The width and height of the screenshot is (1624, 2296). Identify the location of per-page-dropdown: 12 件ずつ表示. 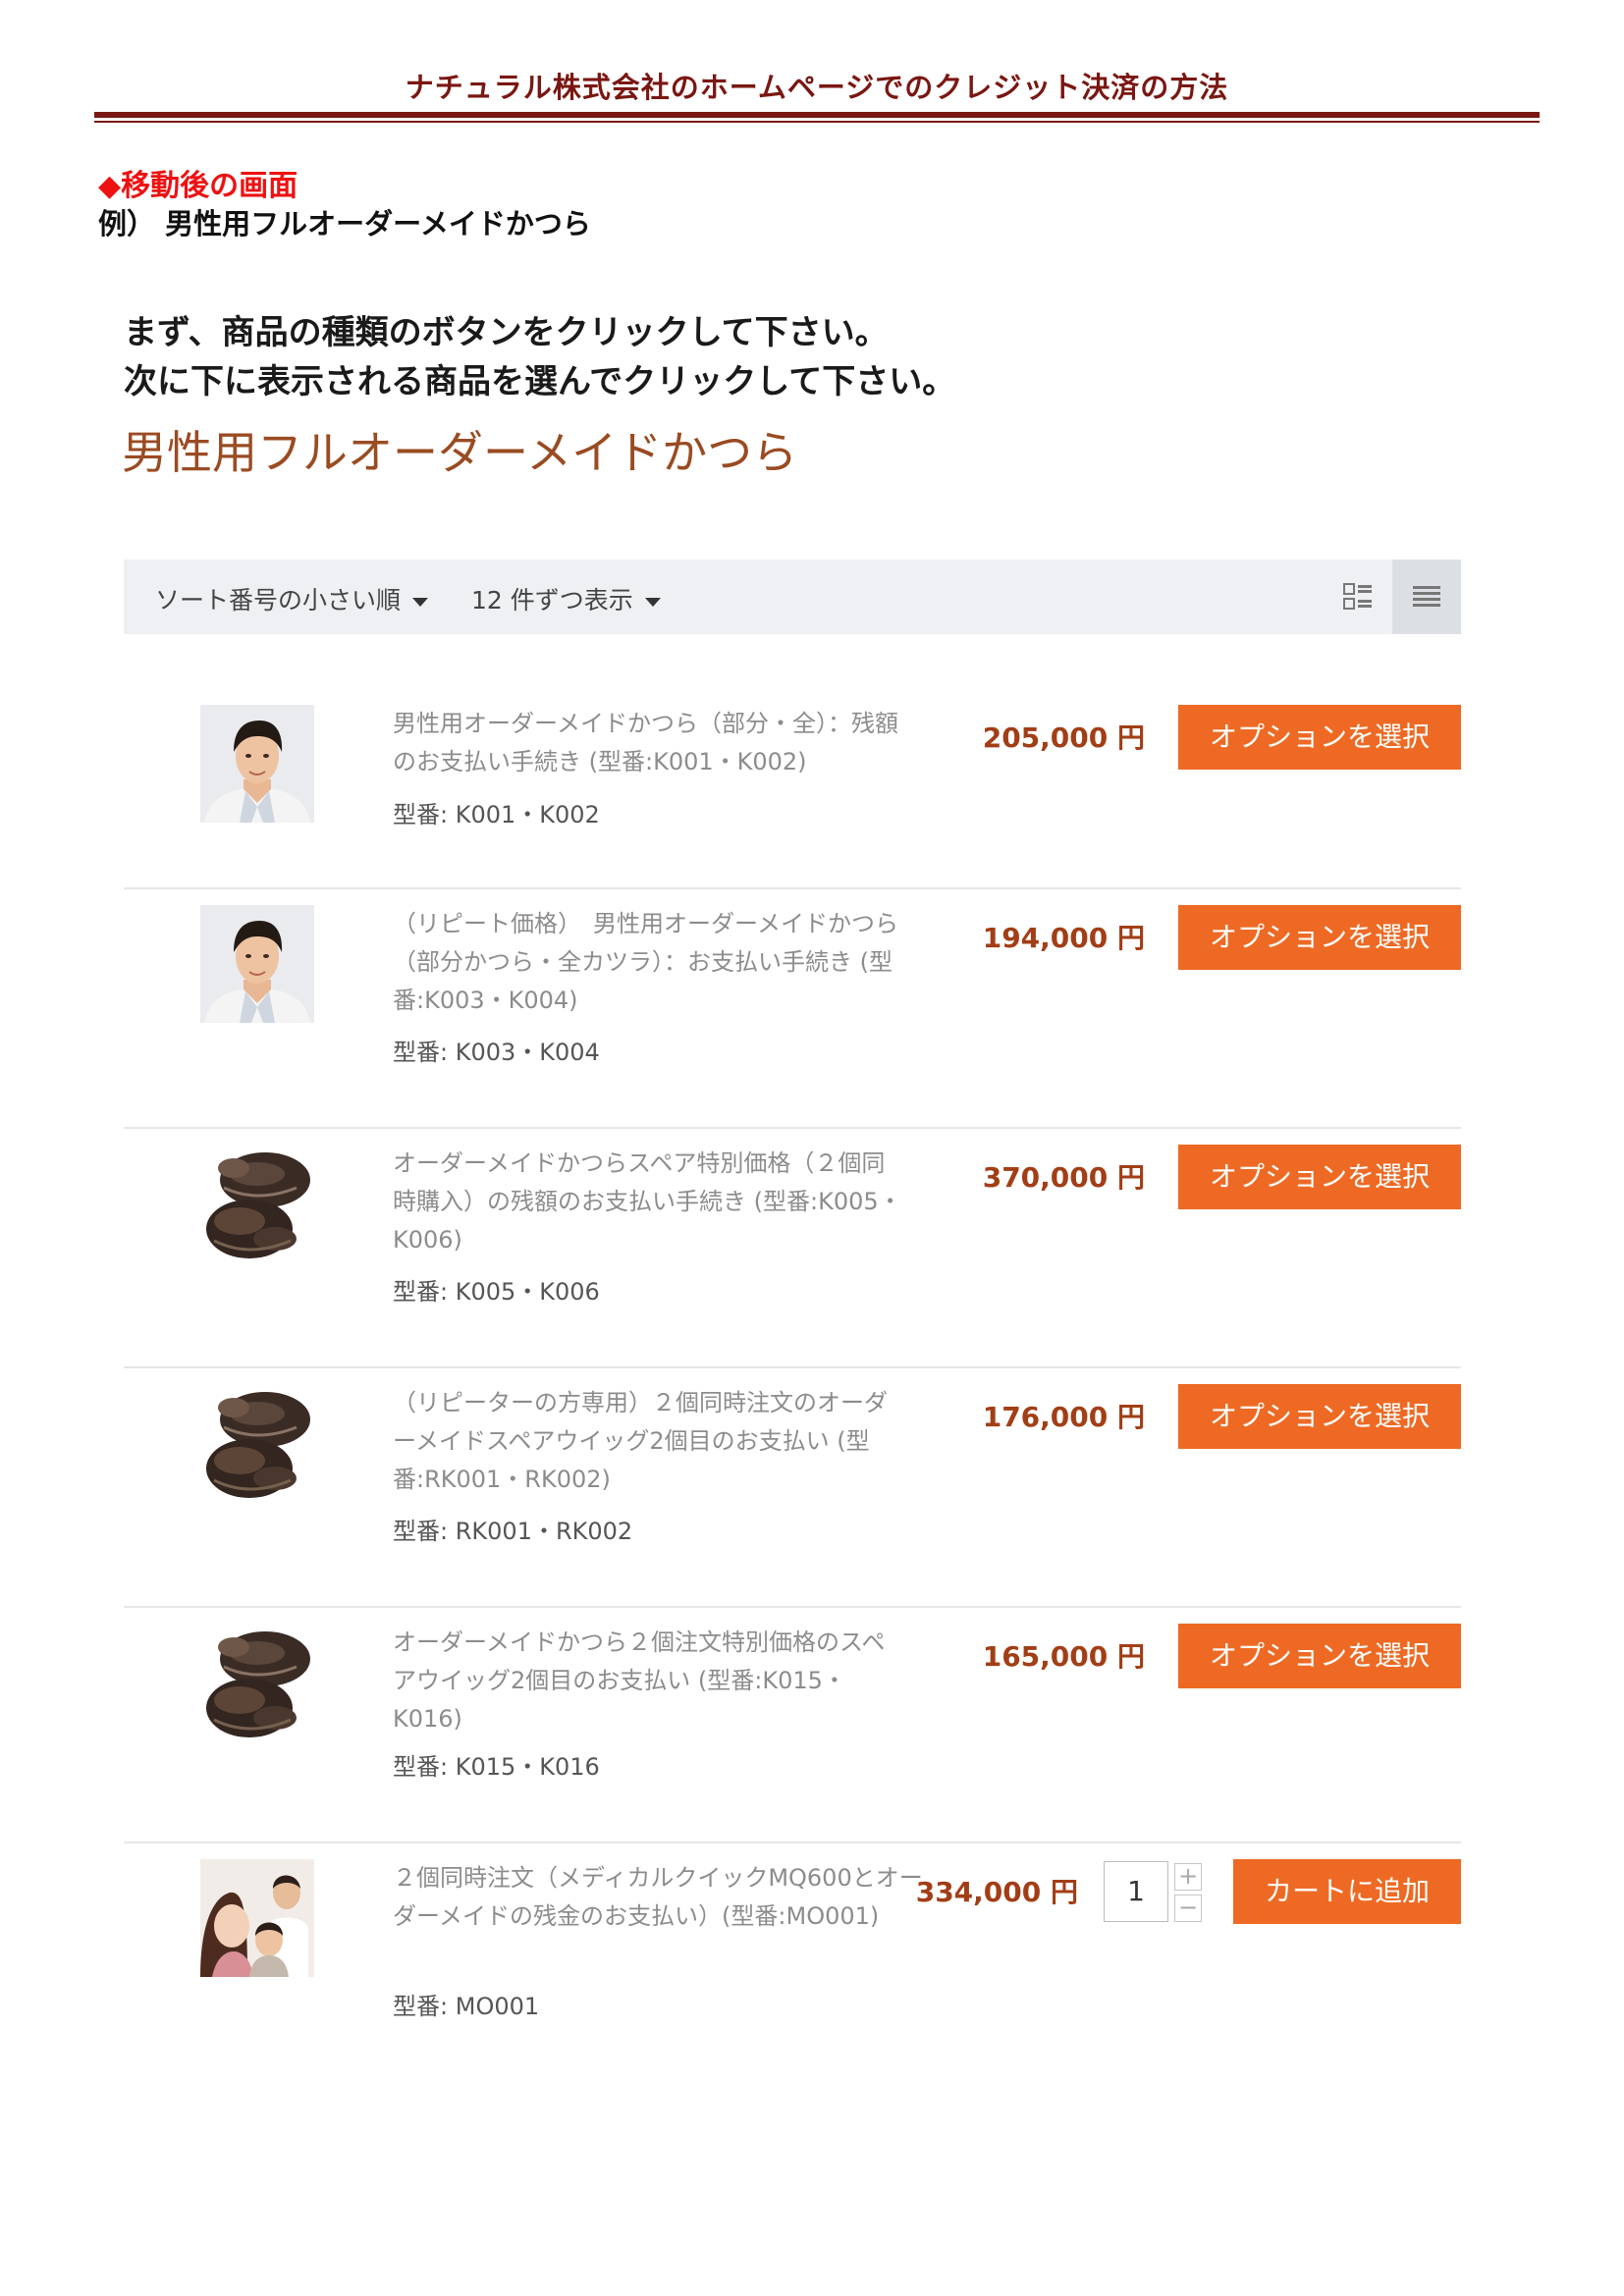
(566, 599).